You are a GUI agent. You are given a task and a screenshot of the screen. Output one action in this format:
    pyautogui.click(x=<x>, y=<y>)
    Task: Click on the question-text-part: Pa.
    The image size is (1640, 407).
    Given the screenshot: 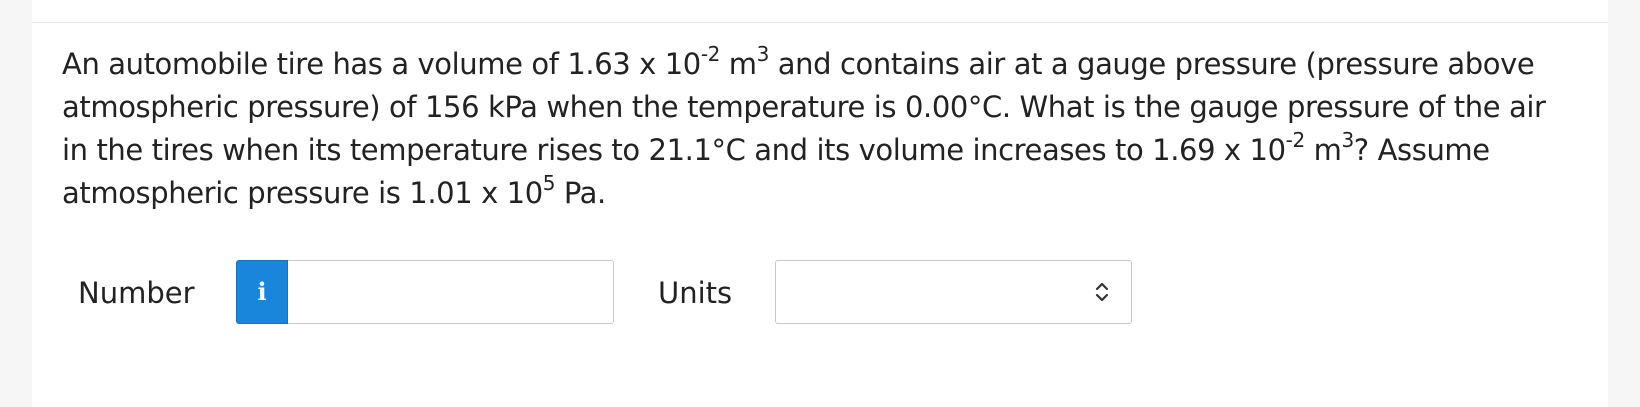 What is the action you would take?
    pyautogui.click(x=580, y=193)
    